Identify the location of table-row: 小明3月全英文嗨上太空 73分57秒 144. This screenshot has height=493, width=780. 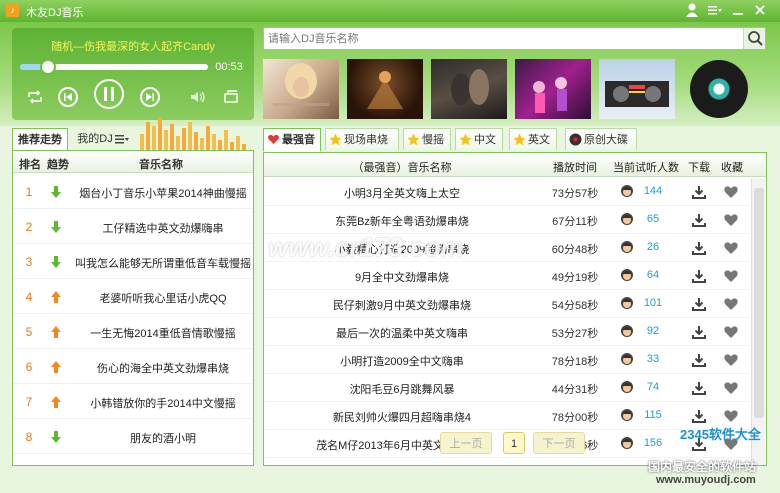
(507, 192).